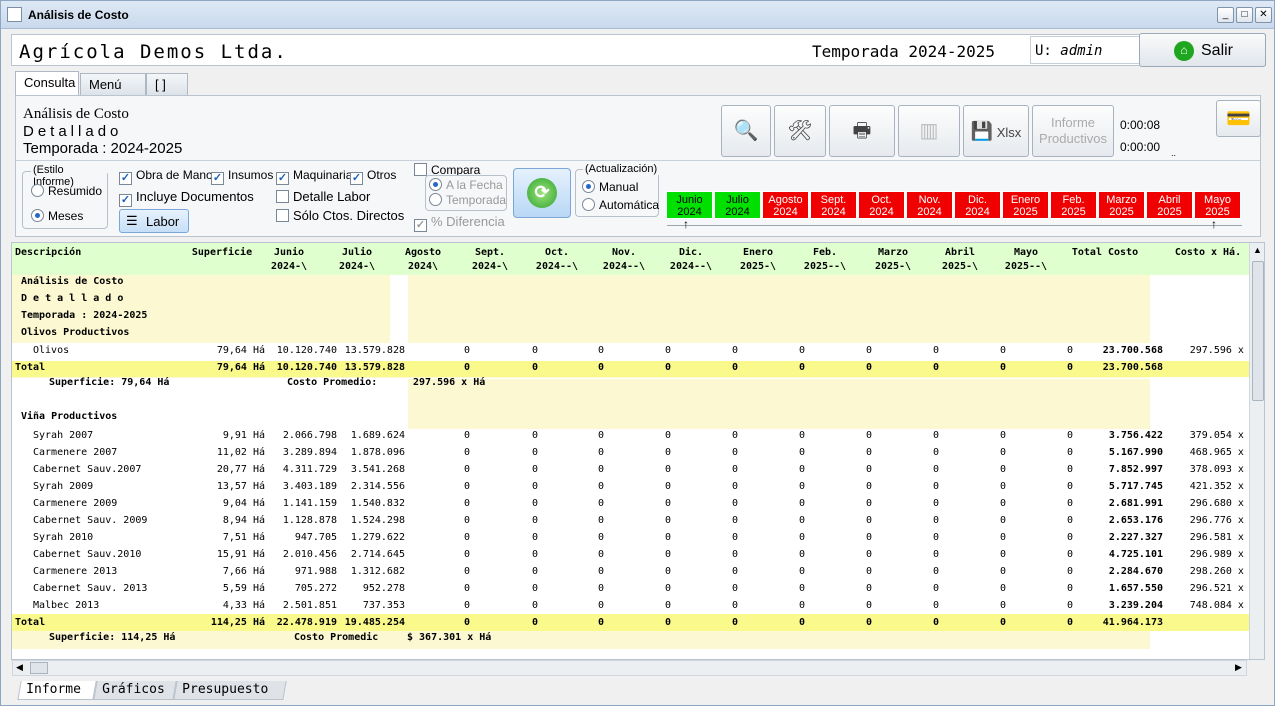  What do you see at coordinates (242, 176) in the screenshot?
I see `check-insumos: ✓ Insumos` at bounding box center [242, 176].